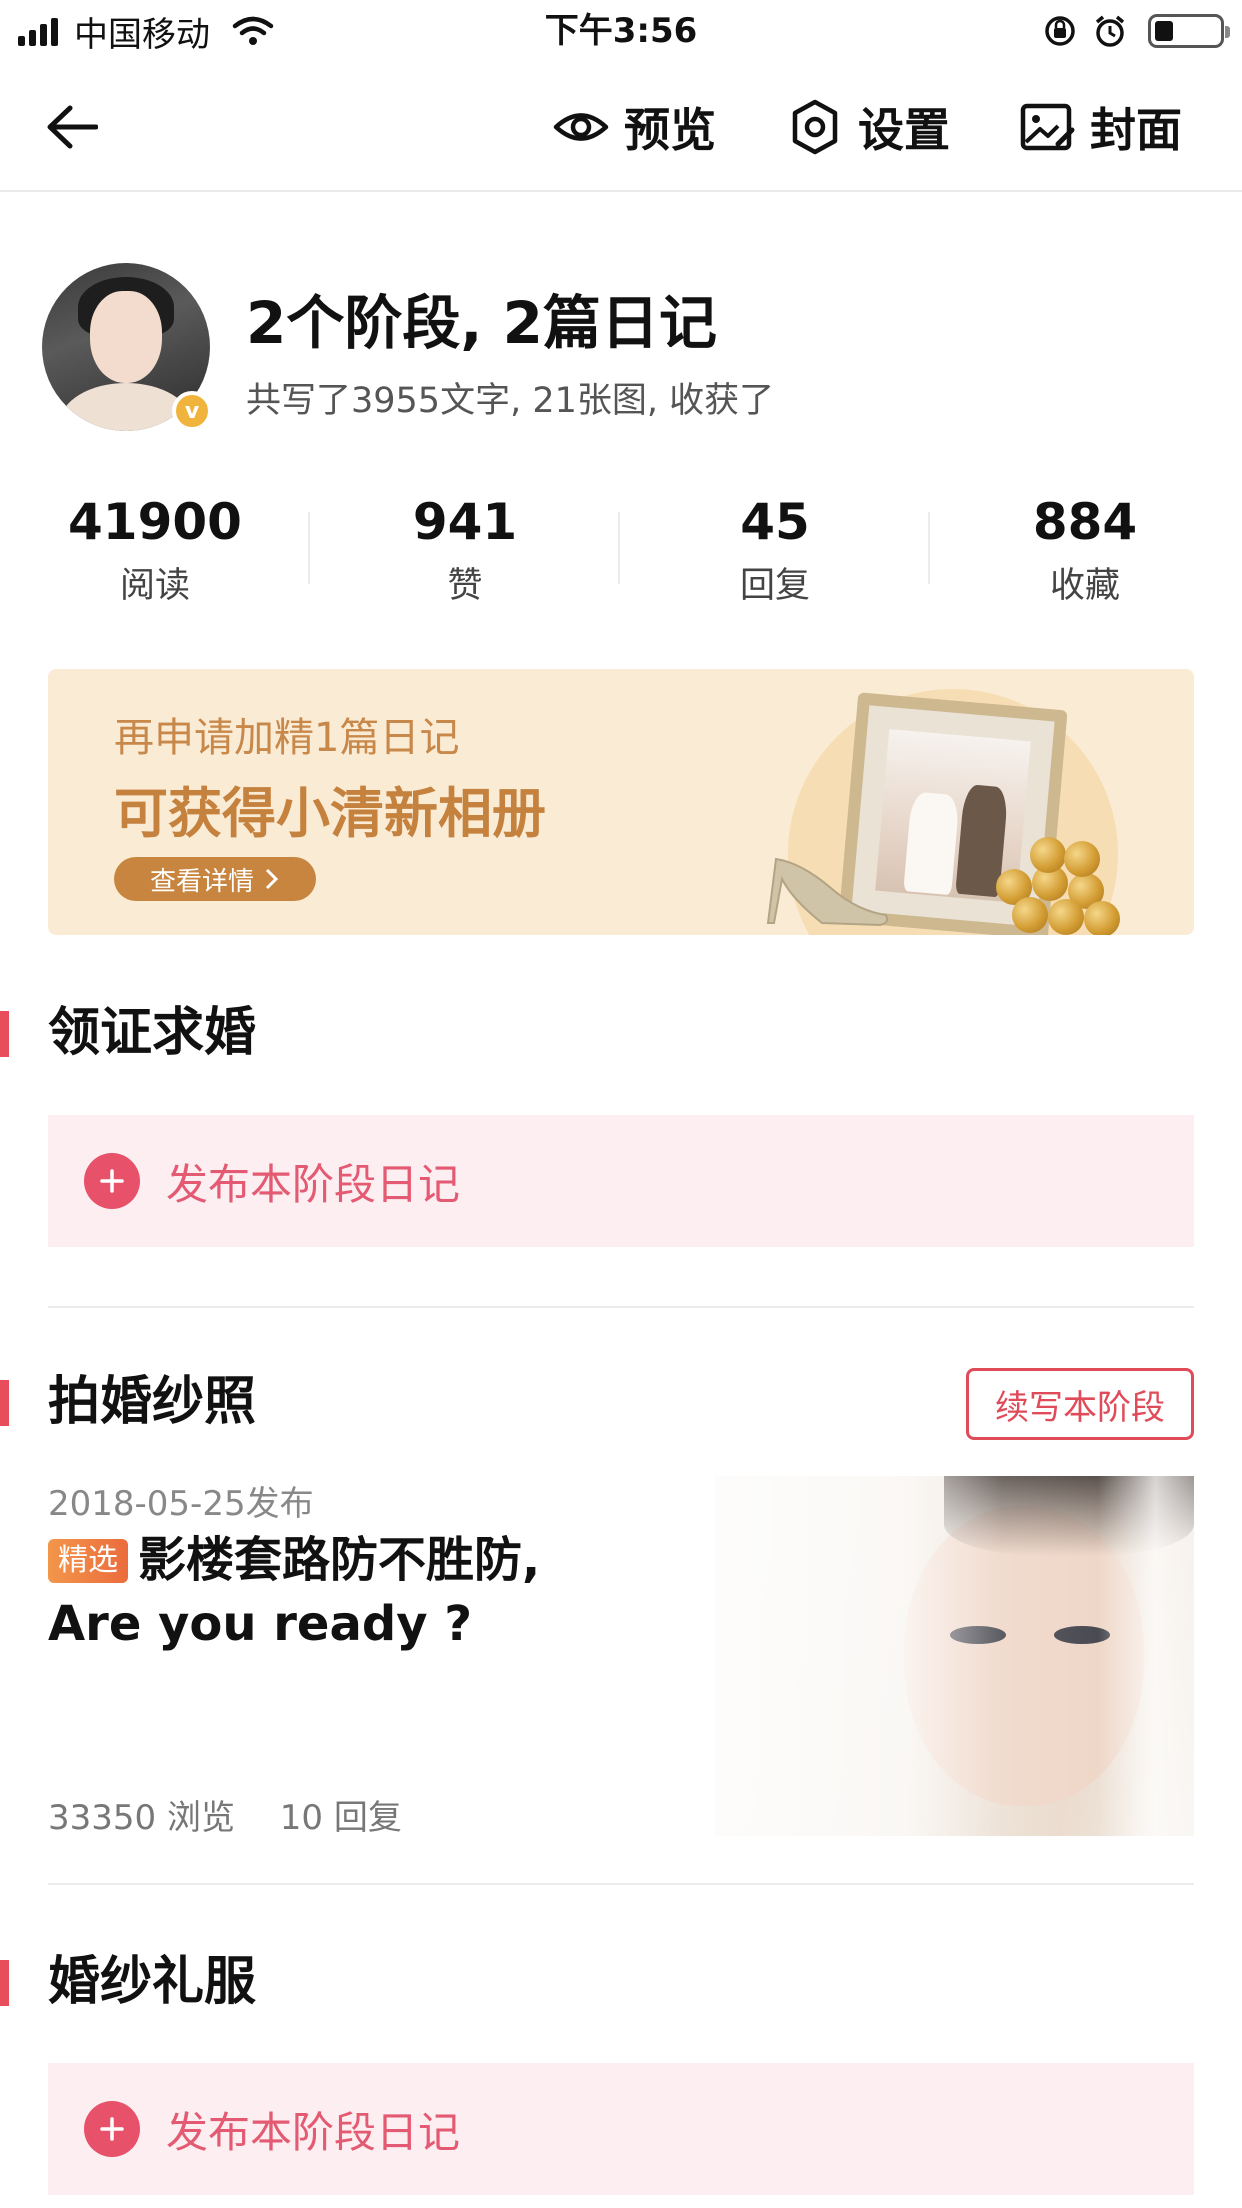 The image size is (1242, 2208). I want to click on preview-button: 预览, so click(634, 127).